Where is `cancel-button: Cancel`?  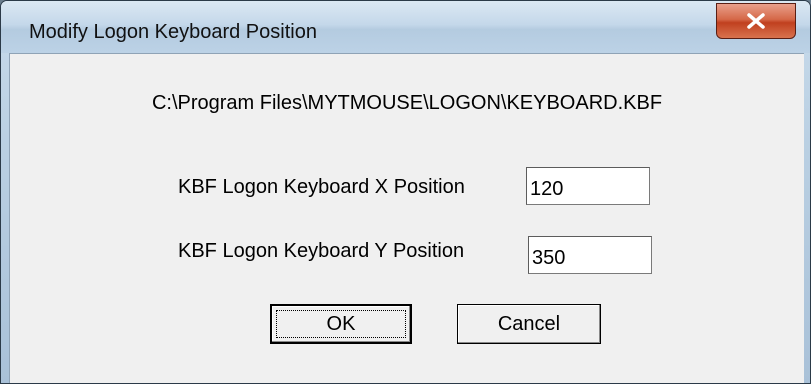
cancel-button: Cancel is located at coordinates (529, 324).